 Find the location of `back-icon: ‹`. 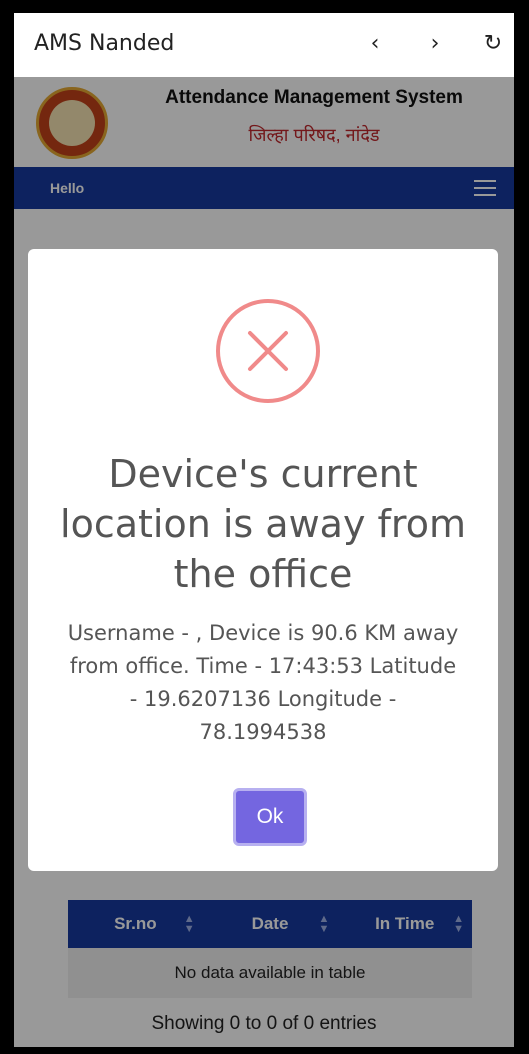

back-icon: ‹ is located at coordinates (375, 44).